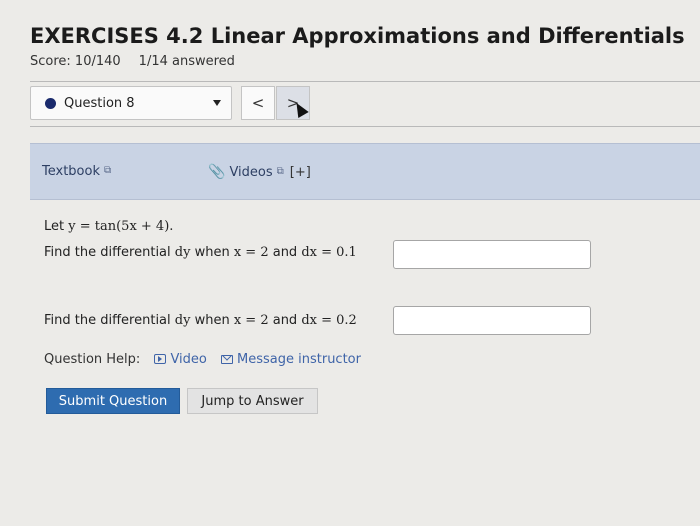 Image resolution: width=700 pixels, height=526 pixels. What do you see at coordinates (258, 103) in the screenshot?
I see `previous-question-button: <` at bounding box center [258, 103].